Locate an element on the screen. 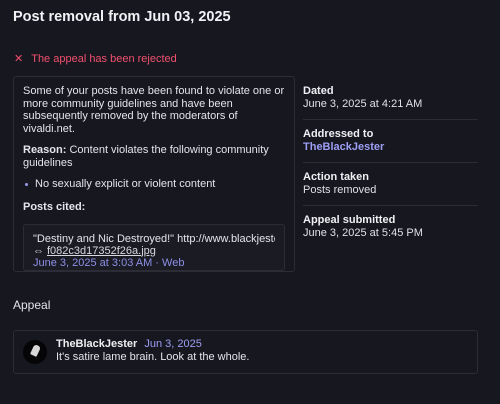 The height and width of the screenshot is (404, 500). detail-value: Posts removed is located at coordinates (340, 190).